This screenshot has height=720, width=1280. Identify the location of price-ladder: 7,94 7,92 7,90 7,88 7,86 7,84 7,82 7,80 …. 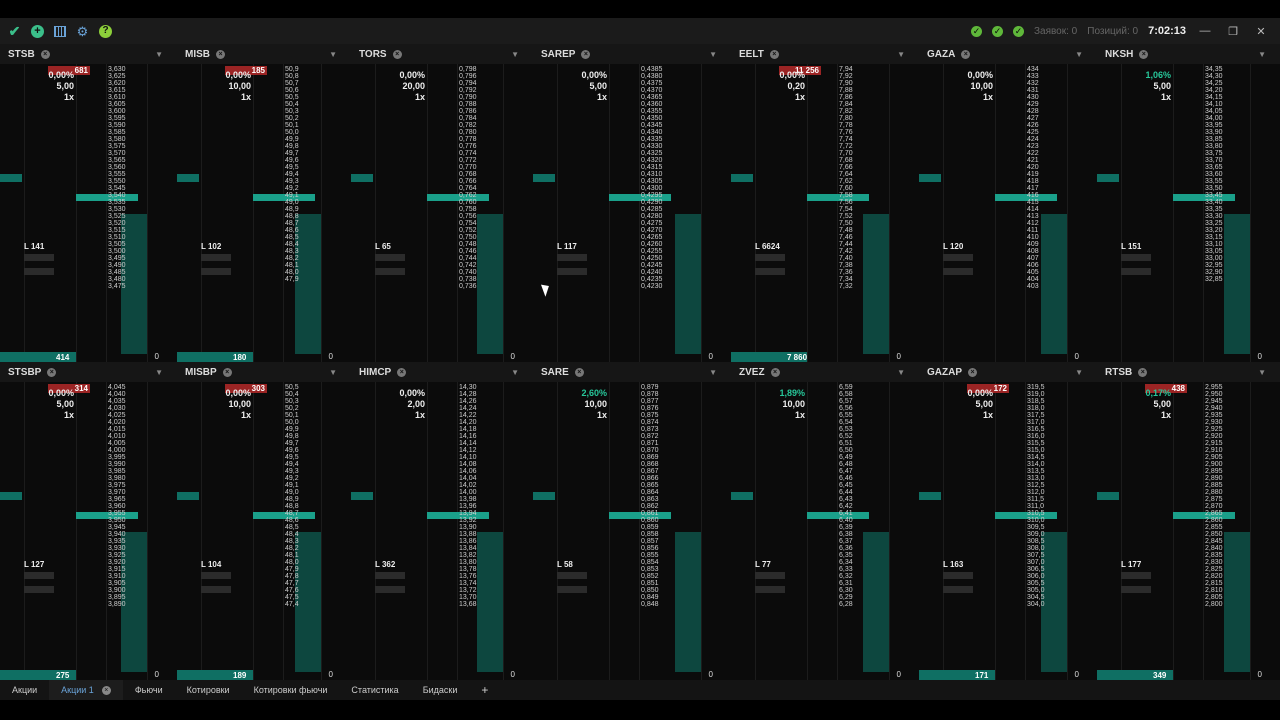
(858, 178).